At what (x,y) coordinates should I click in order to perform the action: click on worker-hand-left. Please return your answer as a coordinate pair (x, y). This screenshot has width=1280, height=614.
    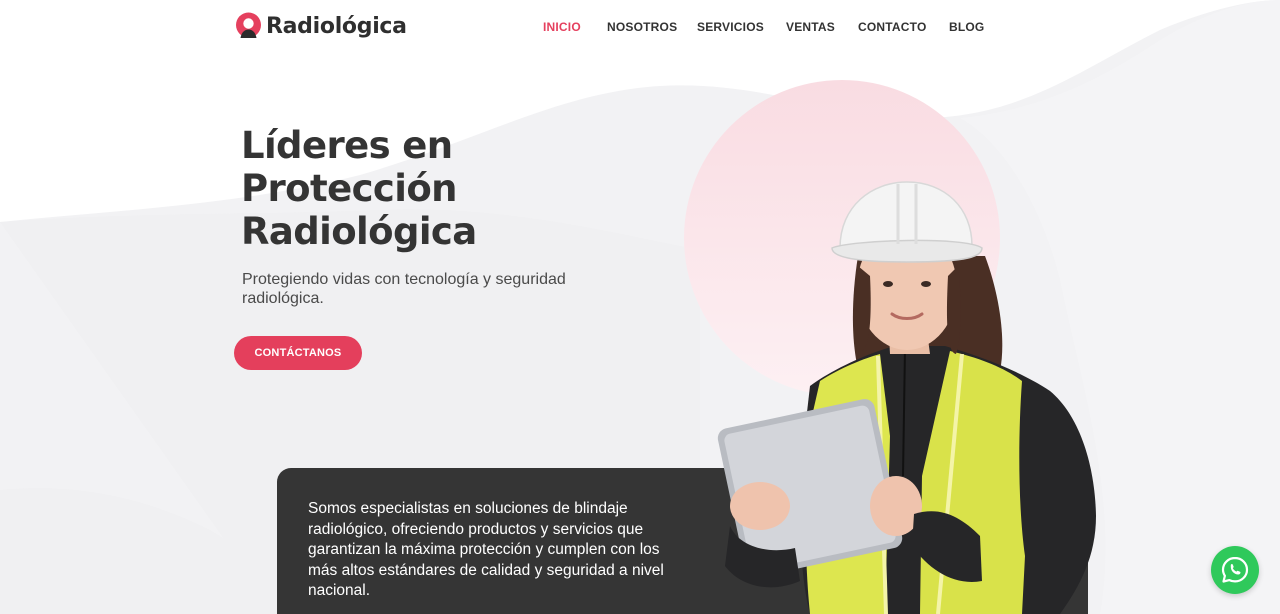
    Looking at the image, I should click on (760, 506).